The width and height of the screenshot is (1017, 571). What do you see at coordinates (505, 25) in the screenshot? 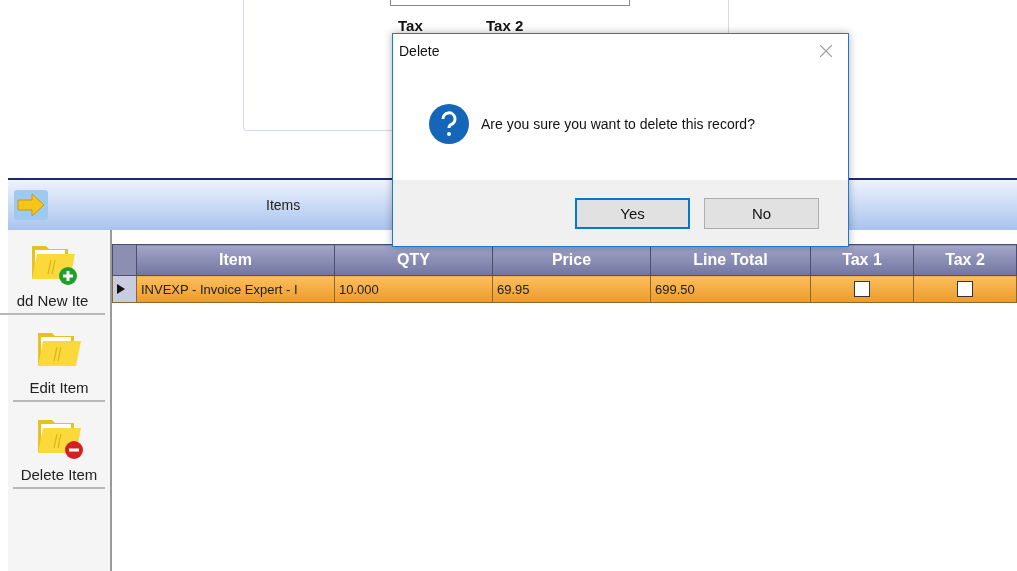
I see `field-label: Tax 2` at bounding box center [505, 25].